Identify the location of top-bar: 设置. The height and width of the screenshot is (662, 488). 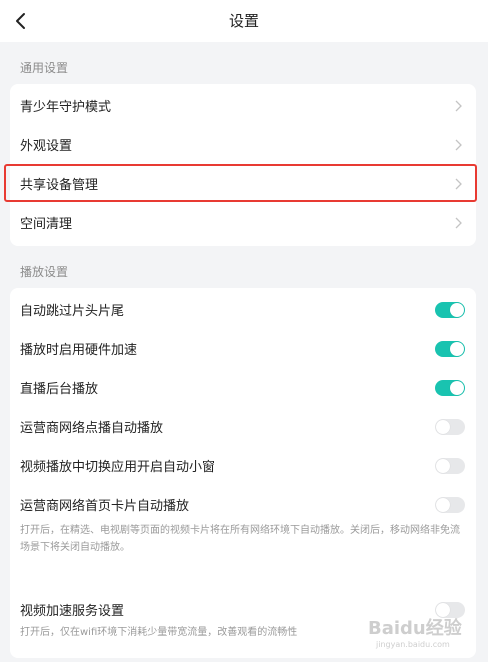
(244, 21).